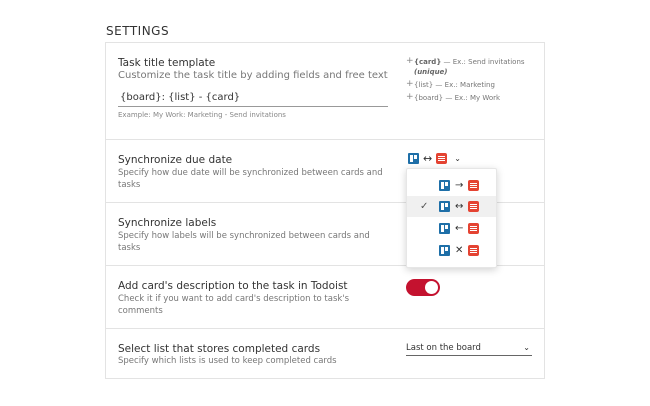 The image size is (650, 406). I want to click on completed-list-label: Select list that stores completed cards, so click(219, 349).